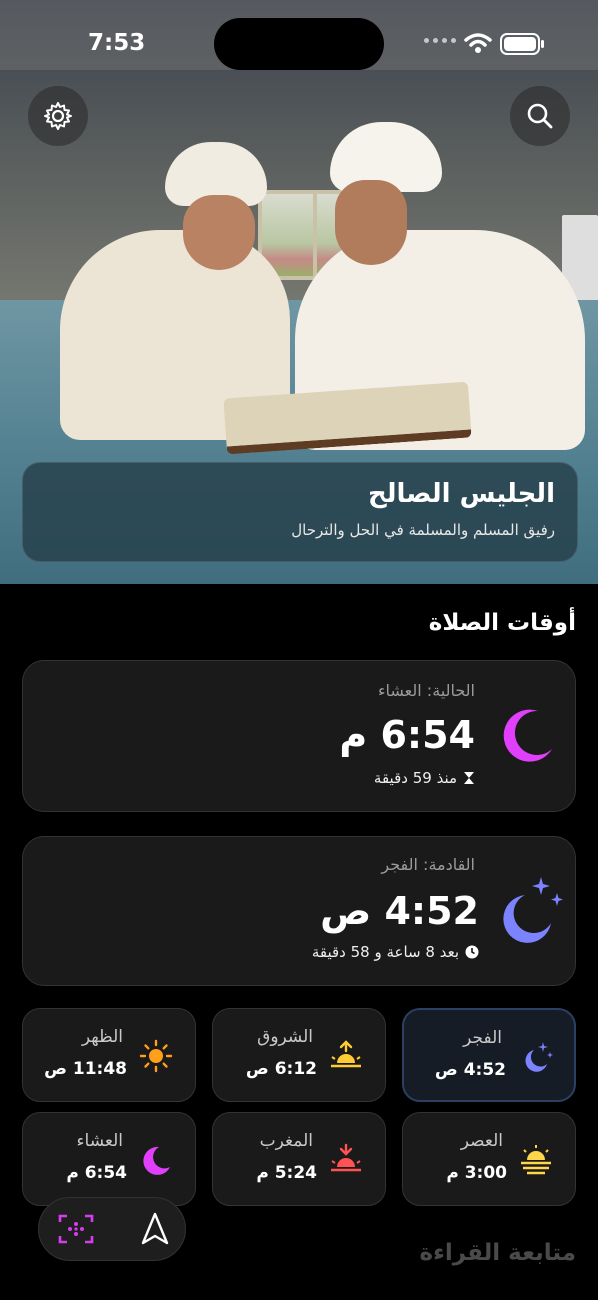 Image resolution: width=598 pixels, height=1300 pixels. I want to click on prayer-times-title: أوقات الصلاة, so click(502, 623).